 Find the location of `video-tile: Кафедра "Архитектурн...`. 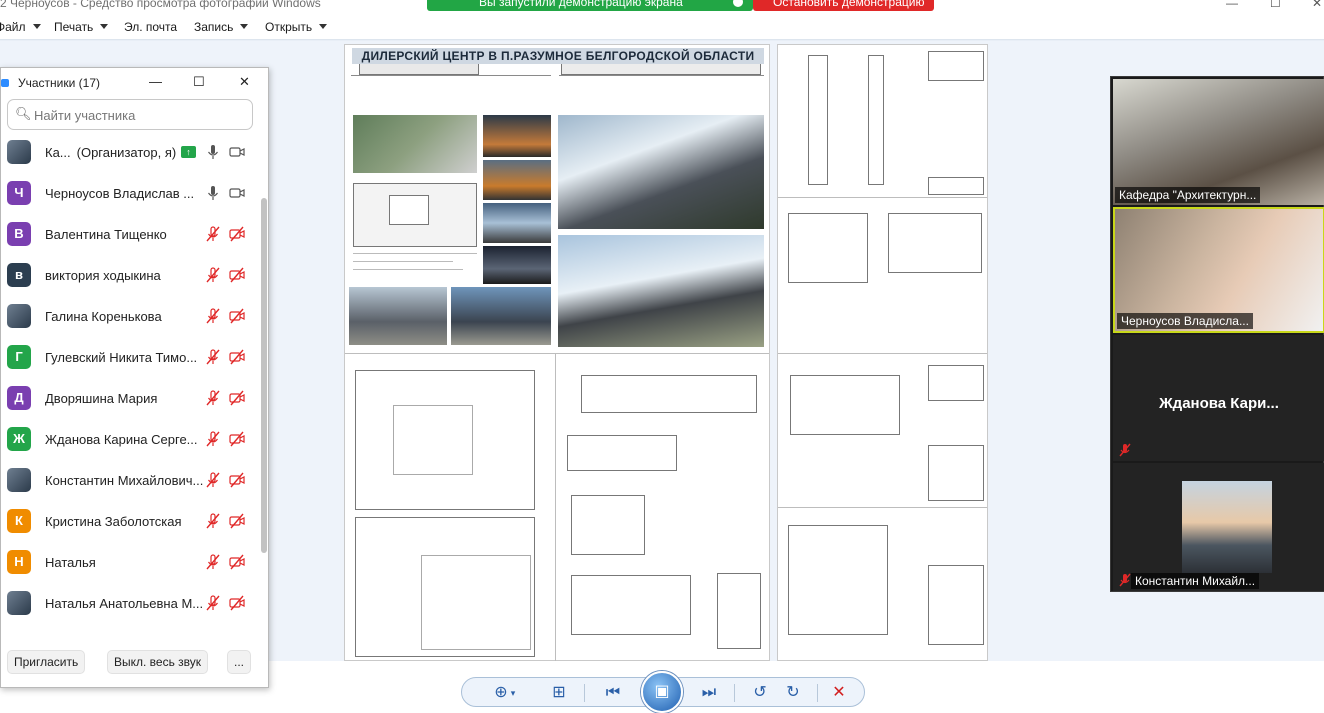

video-tile: Кафедра "Архитектурн... is located at coordinates (1218, 142).